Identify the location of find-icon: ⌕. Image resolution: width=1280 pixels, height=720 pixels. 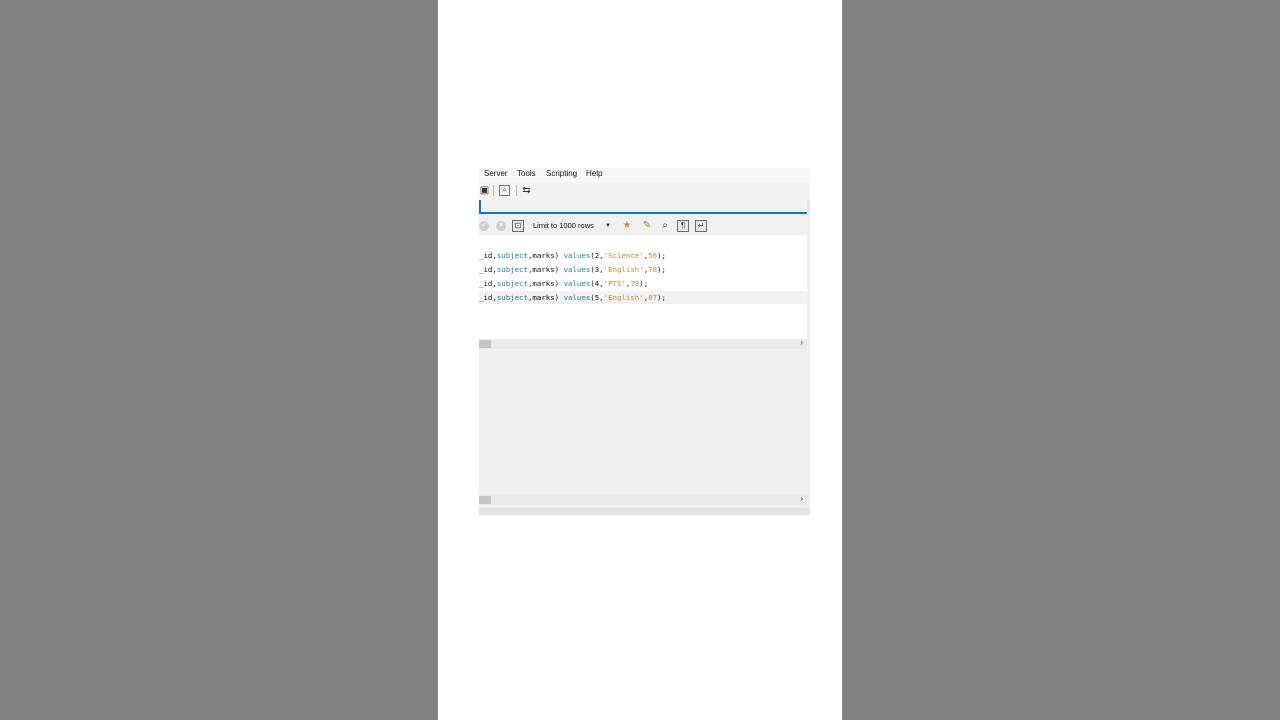
(665, 226).